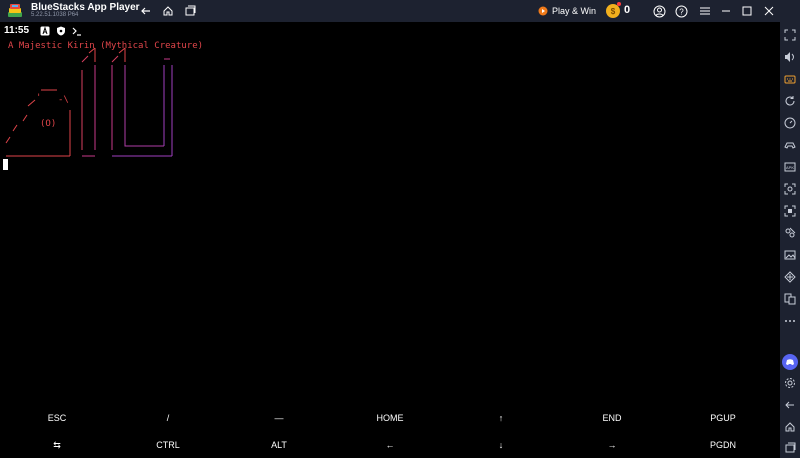  What do you see at coordinates (574, 11) in the screenshot?
I see `play-win-label: Play & Win` at bounding box center [574, 11].